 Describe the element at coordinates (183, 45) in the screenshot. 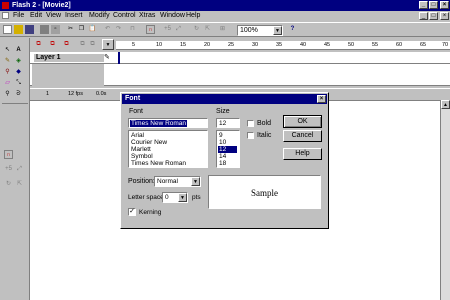

I see `ruler-tick: 15` at that location.